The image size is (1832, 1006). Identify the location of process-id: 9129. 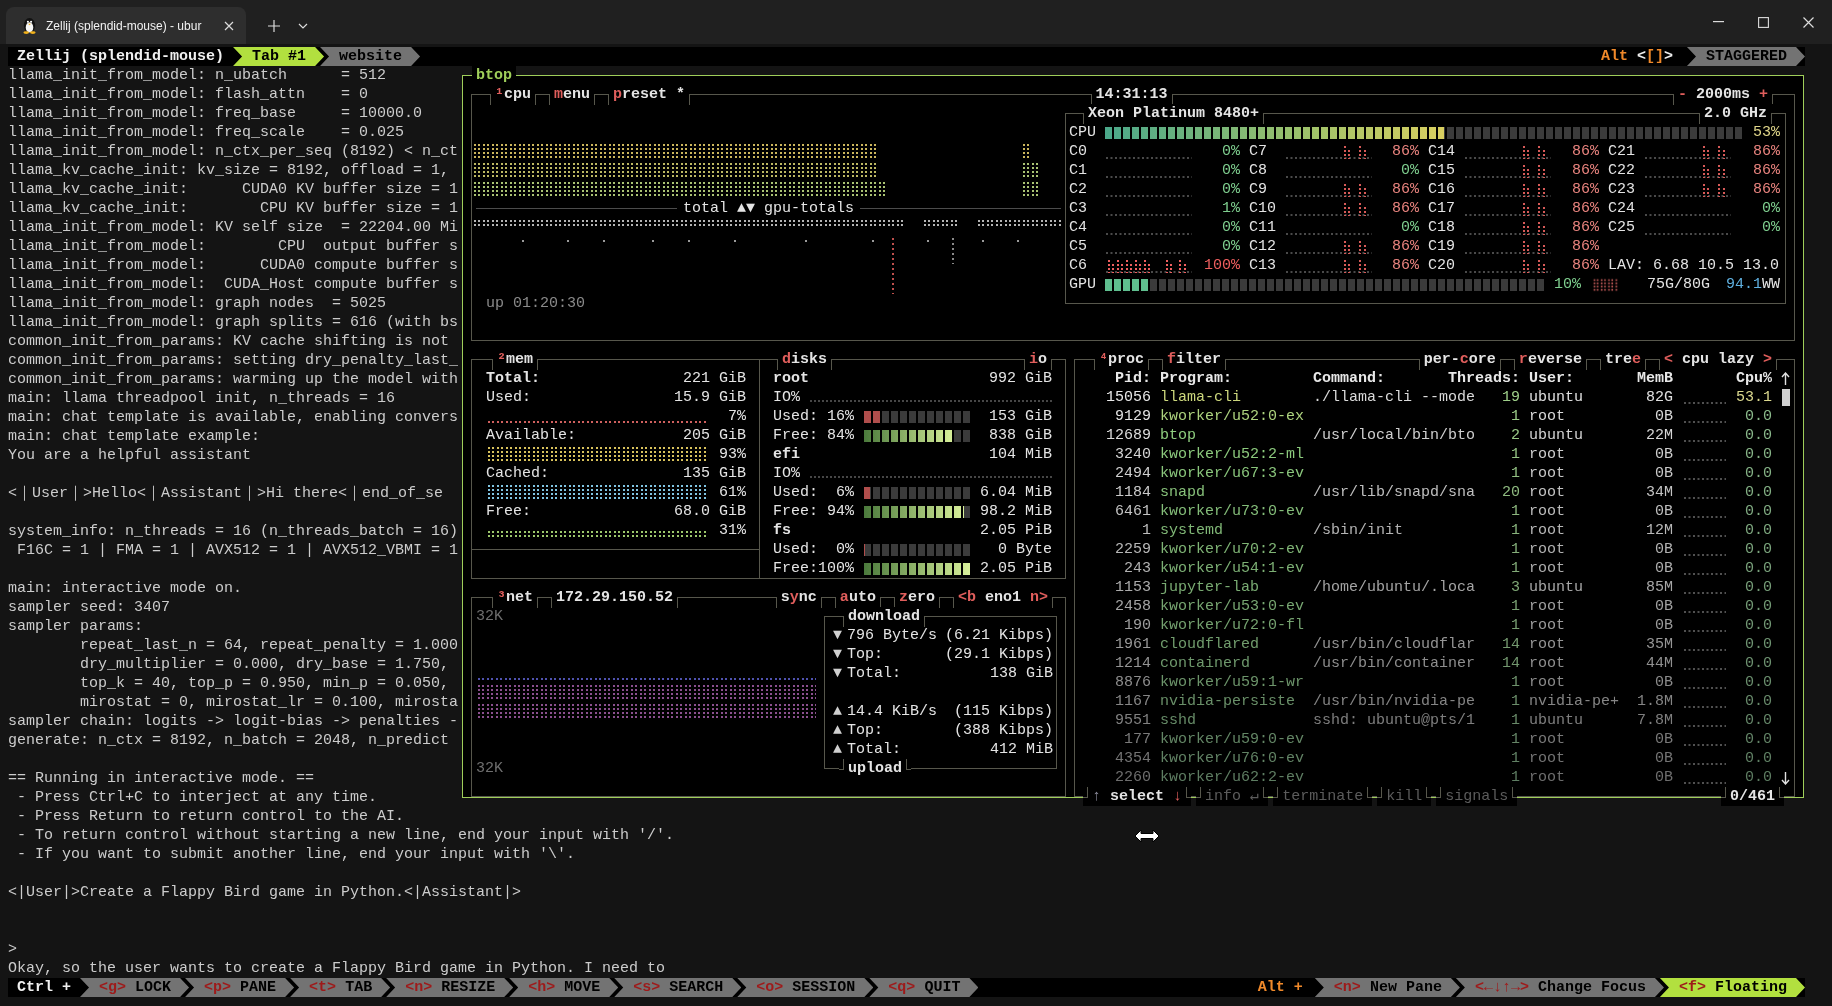
(1133, 416).